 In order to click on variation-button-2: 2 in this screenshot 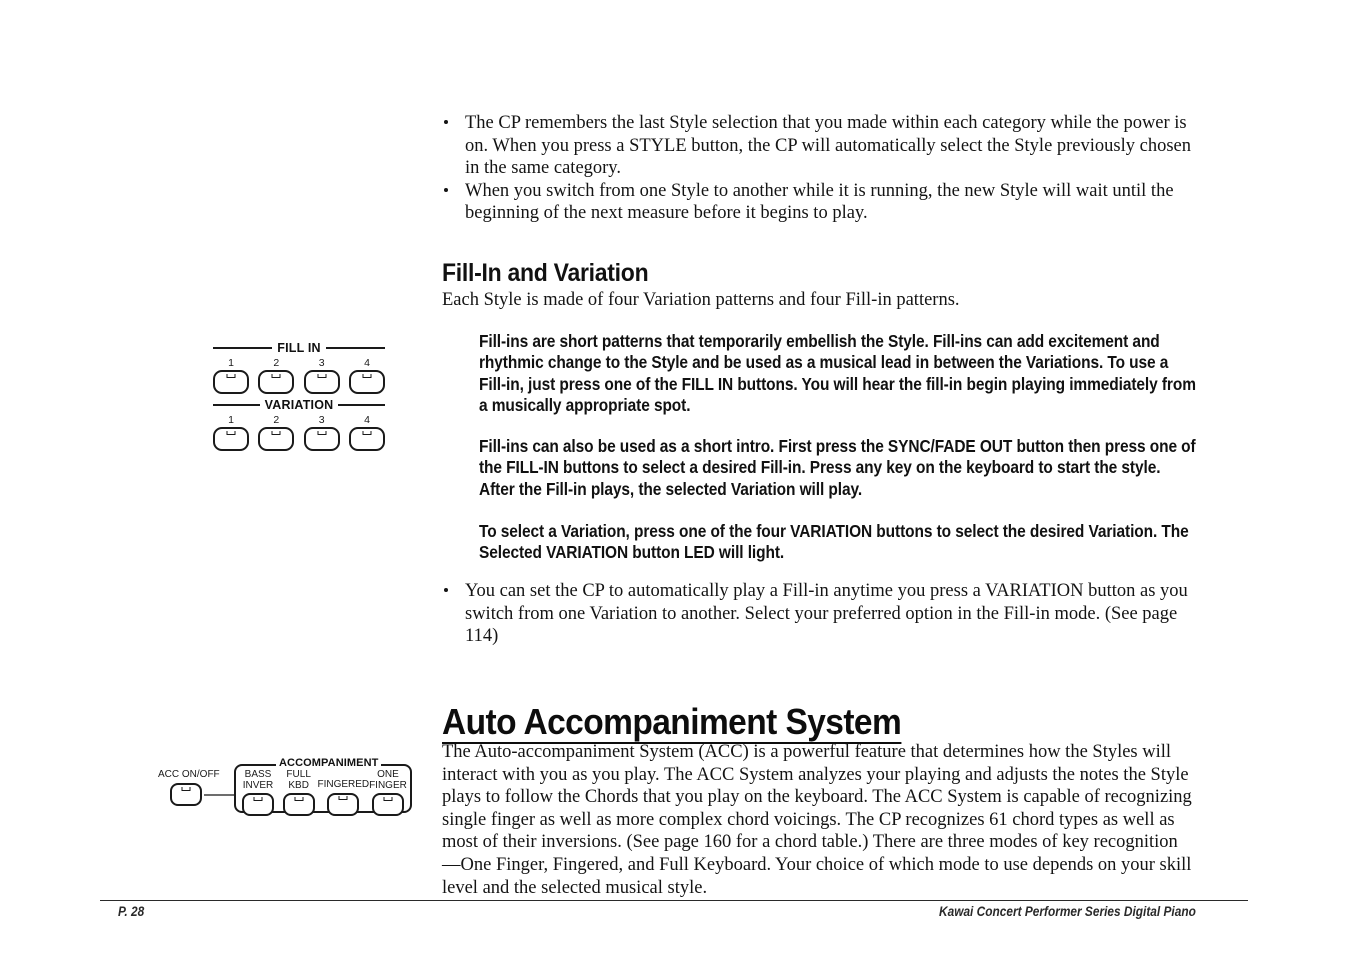, I will do `click(276, 432)`.